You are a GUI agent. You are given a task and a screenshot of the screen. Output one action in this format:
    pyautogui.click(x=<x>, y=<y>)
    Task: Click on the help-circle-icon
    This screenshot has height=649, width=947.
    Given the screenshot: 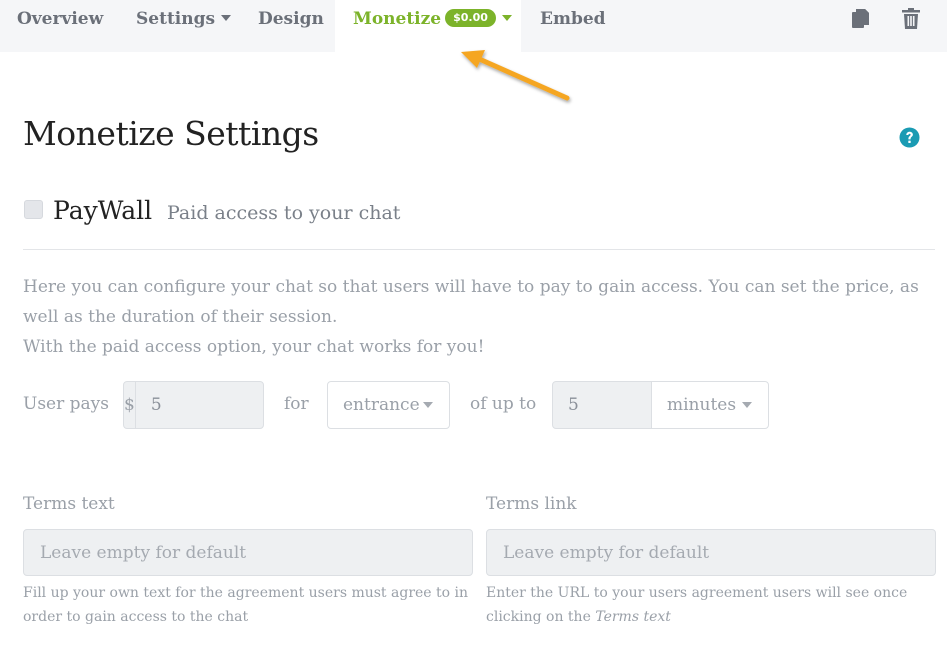 What is the action you would take?
    pyautogui.click(x=909, y=137)
    